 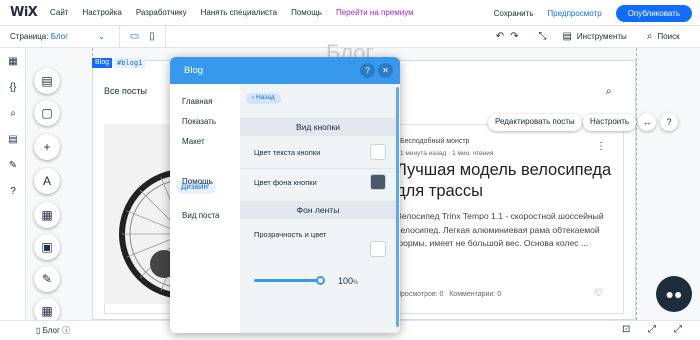 I want to click on info-icon: ⓘ, so click(x=66, y=330).